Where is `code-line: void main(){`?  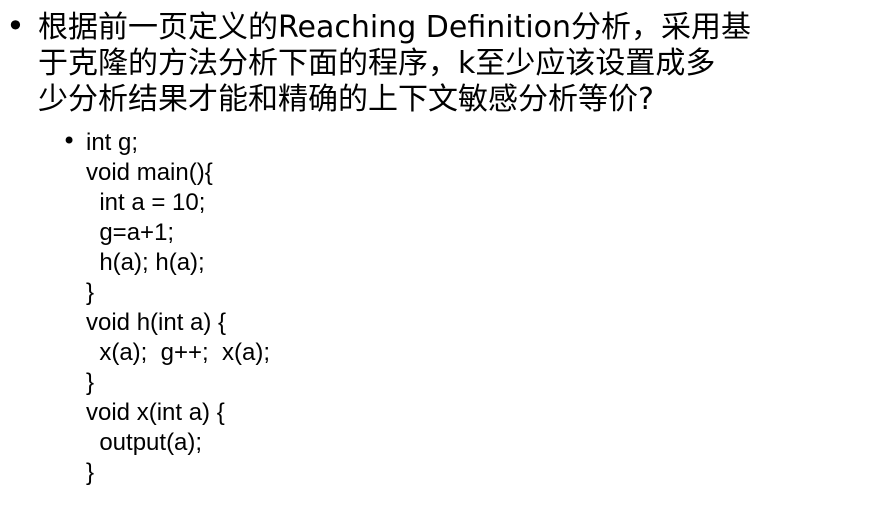
code-line: void main(){ is located at coordinates (149, 172).